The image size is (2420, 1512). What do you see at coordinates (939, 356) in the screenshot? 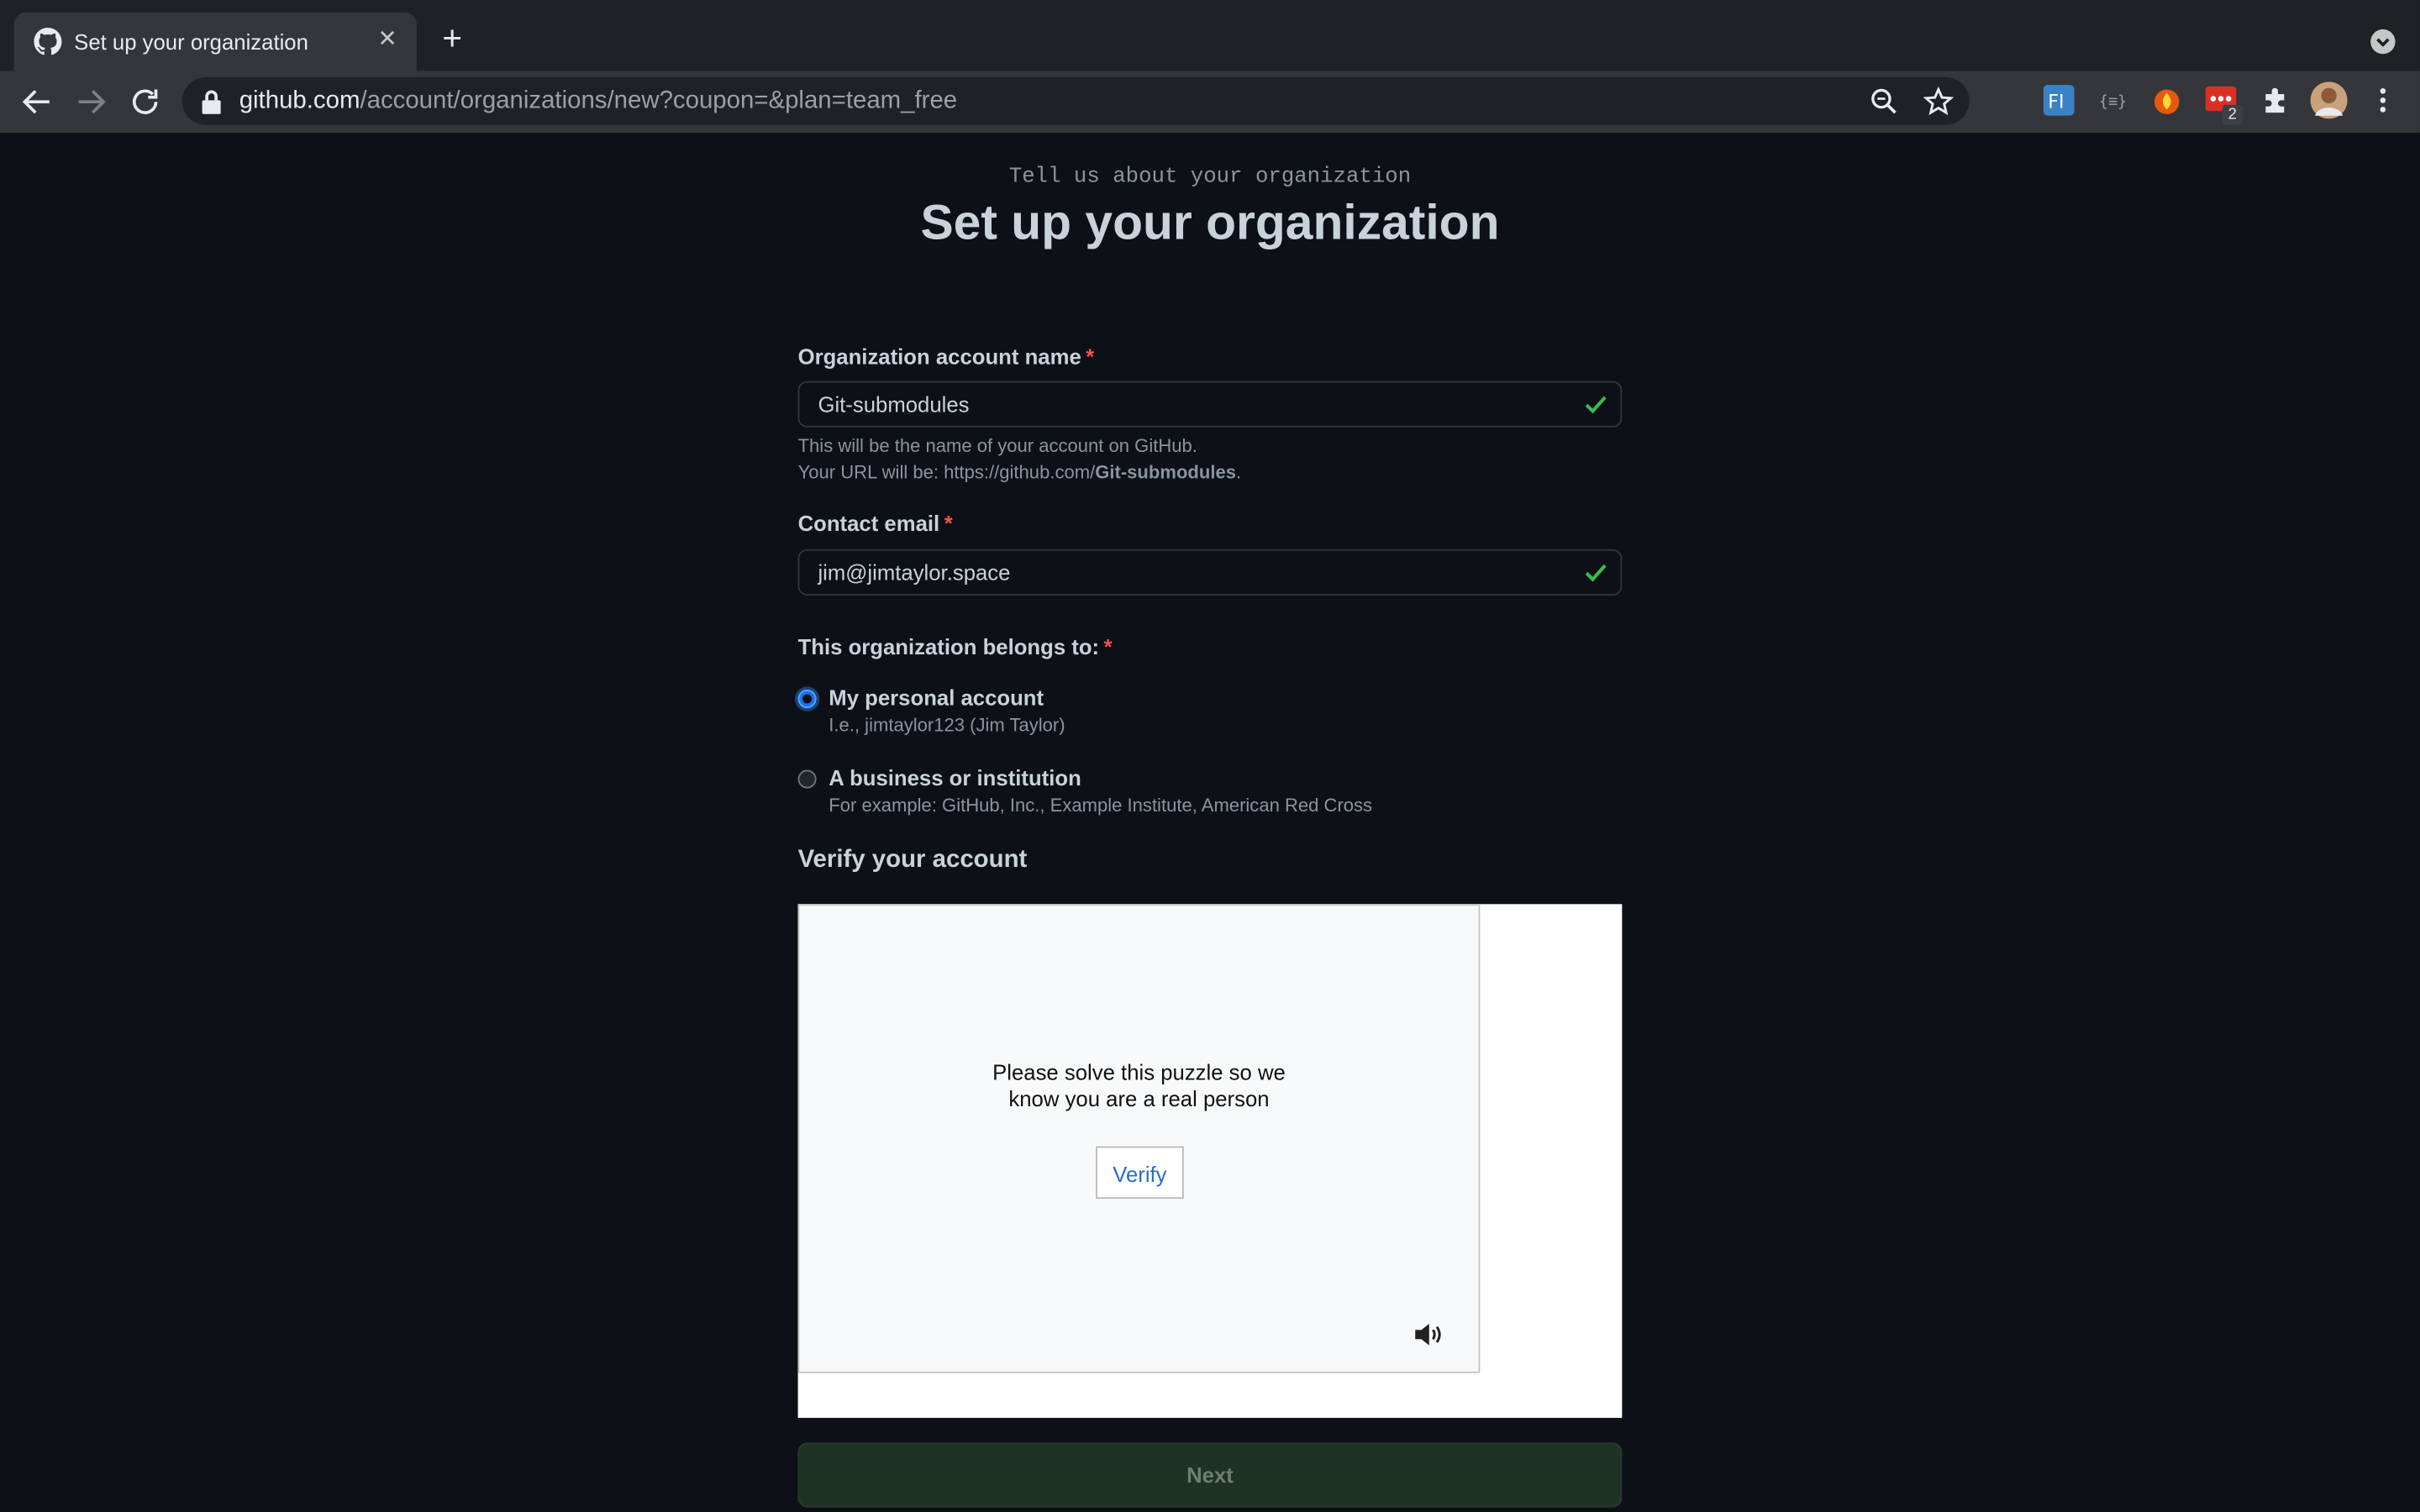
I see `org-name-label-text: Organization account name` at bounding box center [939, 356].